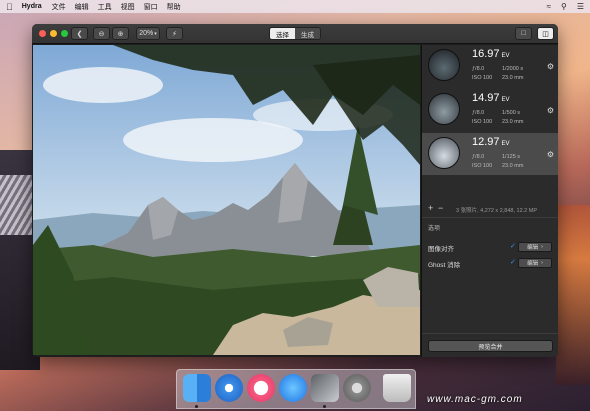 The width and height of the screenshot is (590, 411). I want to click on exposure-item: 14.97 EV ƒ/8.0 1/500 s ISO 100 23.0 mm ⚙, so click(490, 110).